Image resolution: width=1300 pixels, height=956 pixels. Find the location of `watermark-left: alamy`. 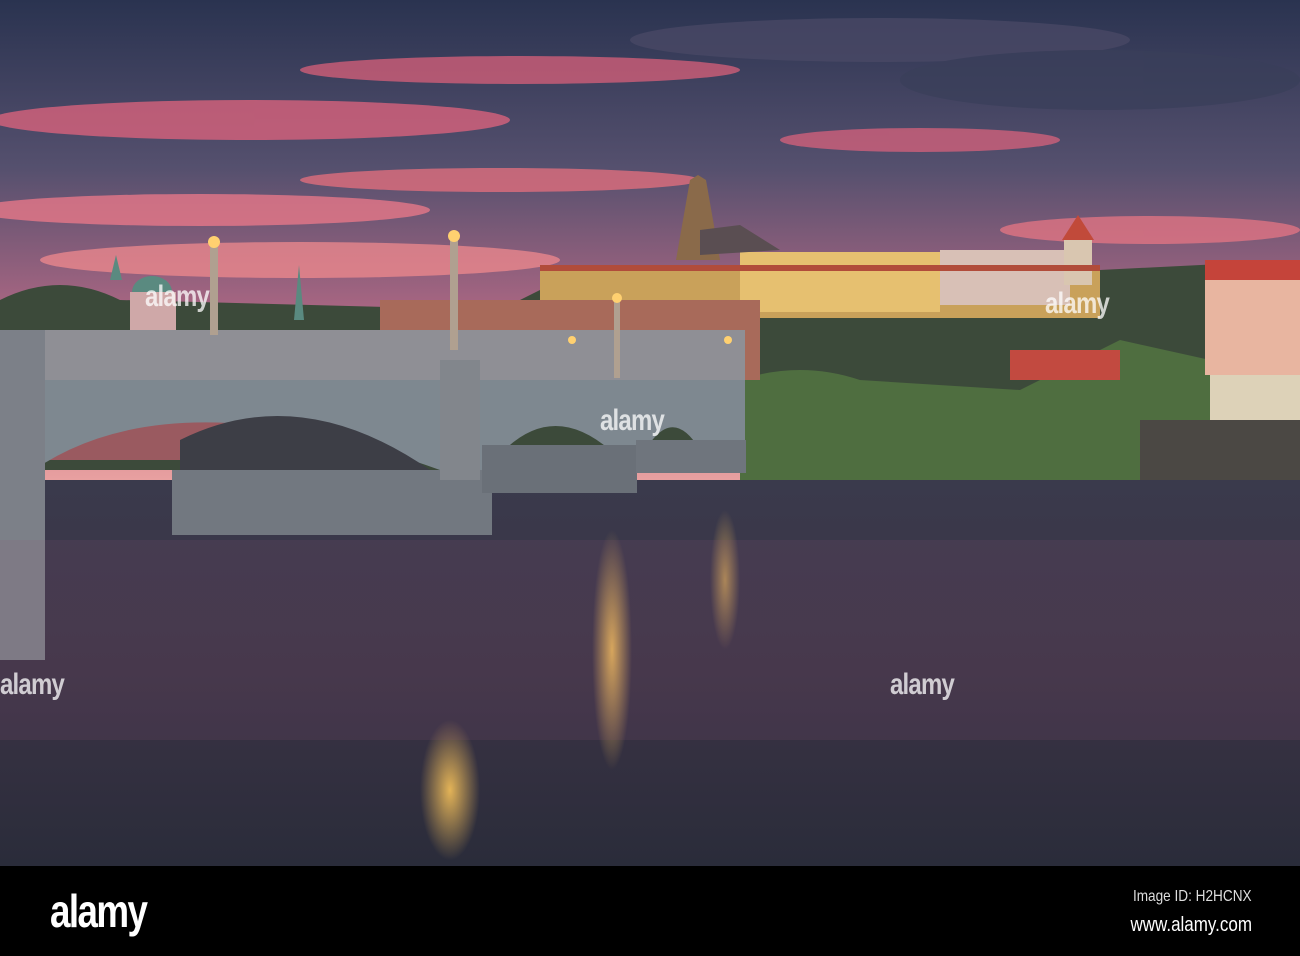

watermark-left: alamy is located at coordinates (32, 684).